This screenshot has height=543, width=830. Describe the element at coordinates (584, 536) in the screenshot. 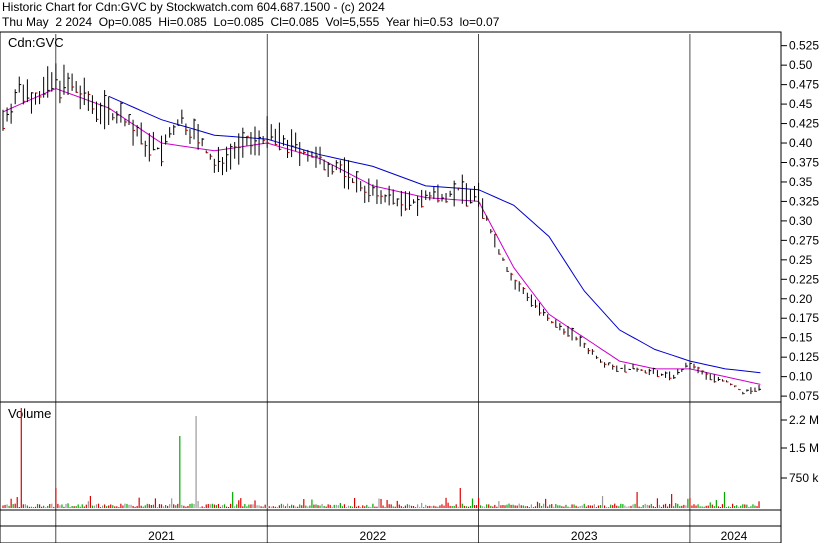

I see `x-tick-label: 2023` at that location.